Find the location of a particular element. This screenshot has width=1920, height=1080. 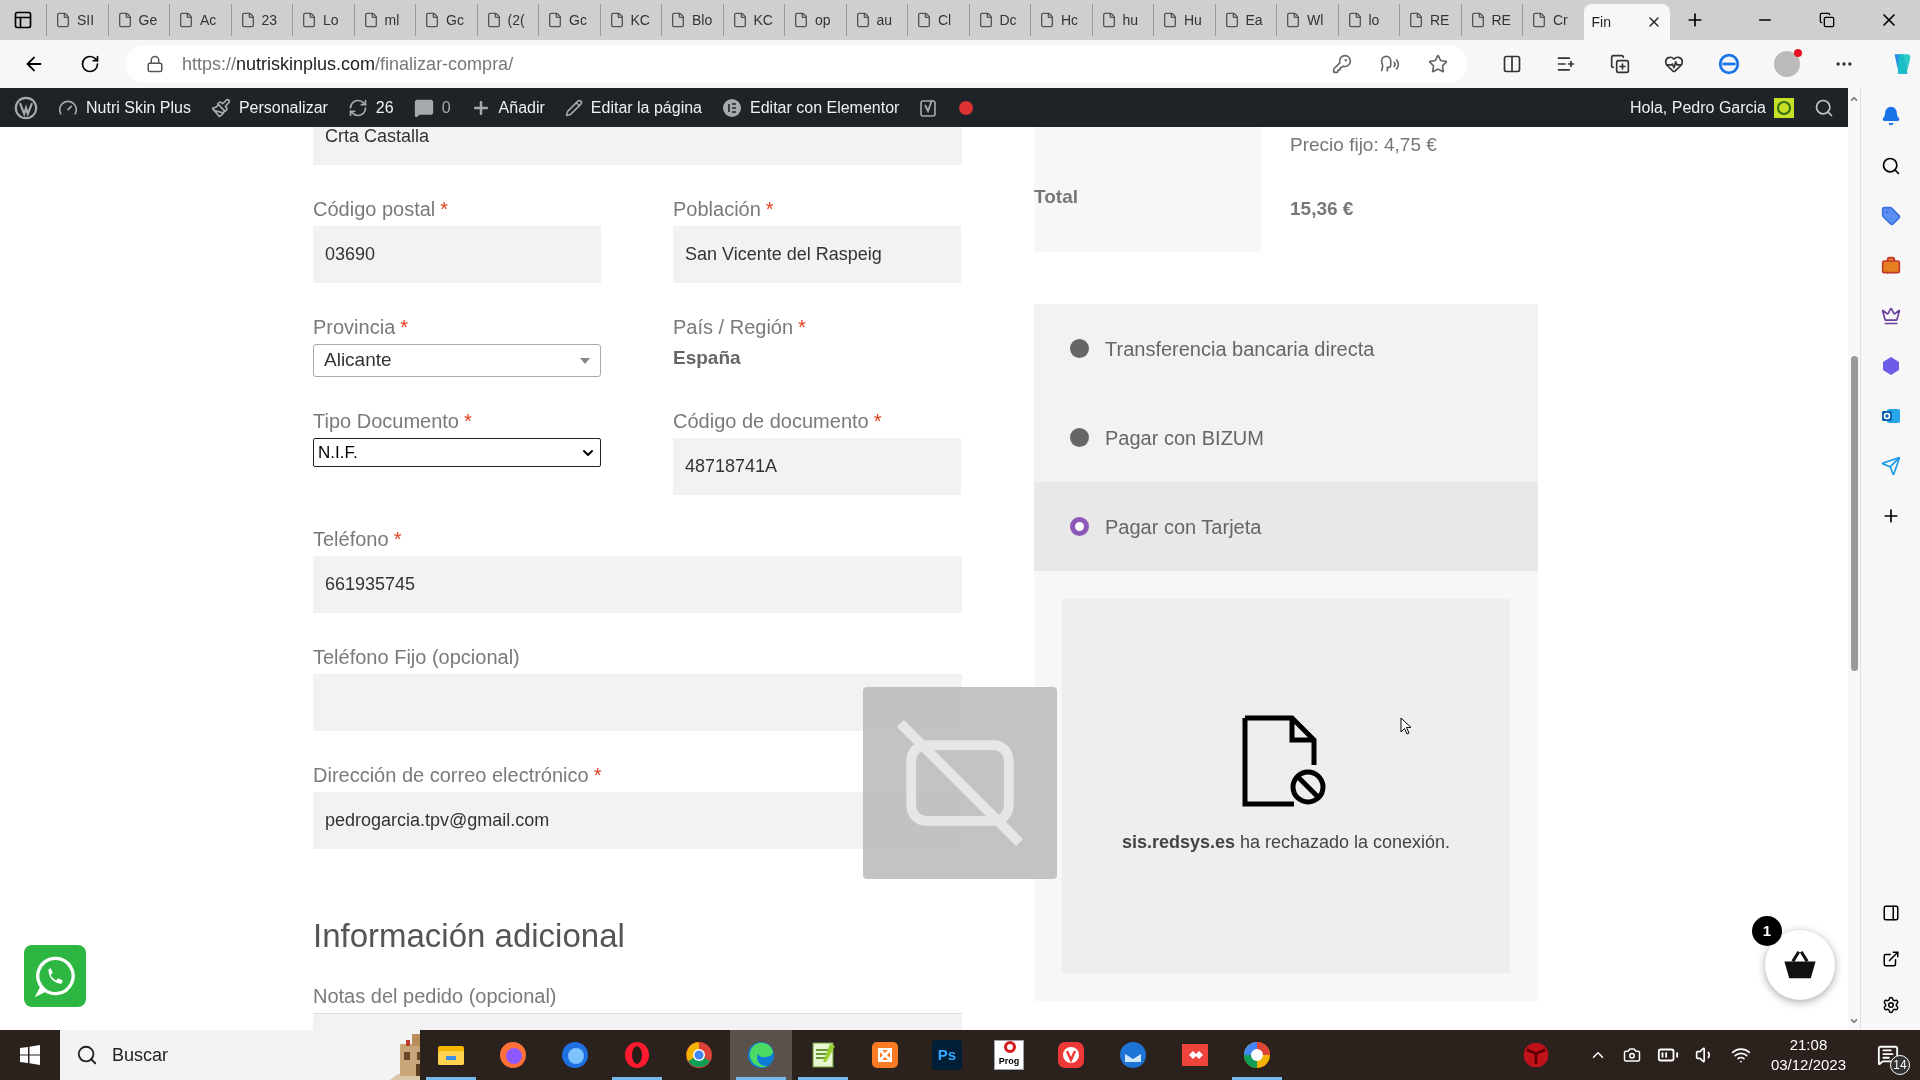

edit-page-link: Editar la página is located at coordinates (633, 107).